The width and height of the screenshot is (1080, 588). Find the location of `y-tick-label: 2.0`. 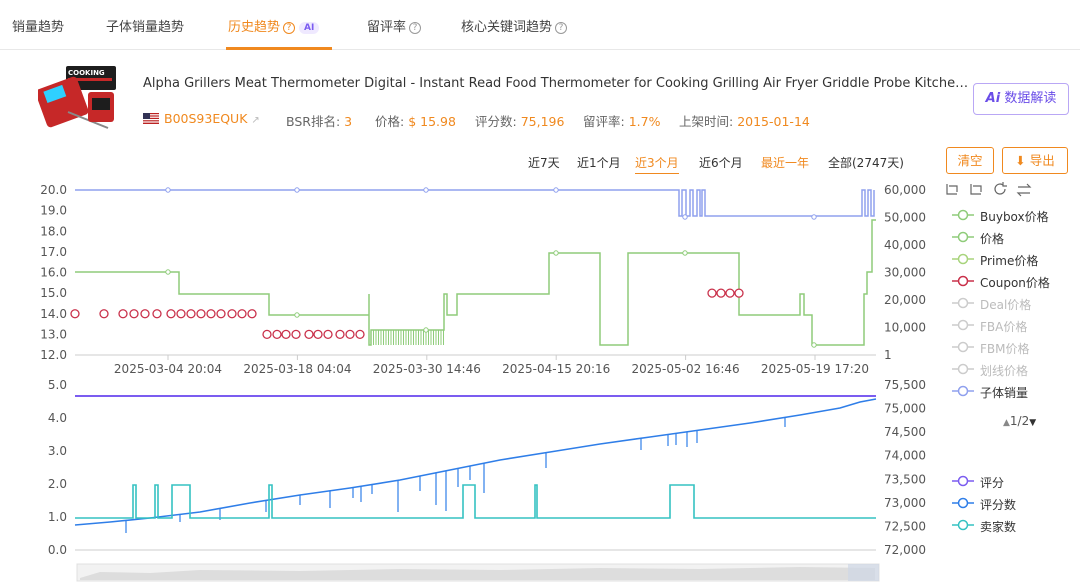

y-tick-label: 2.0 is located at coordinates (57, 484).